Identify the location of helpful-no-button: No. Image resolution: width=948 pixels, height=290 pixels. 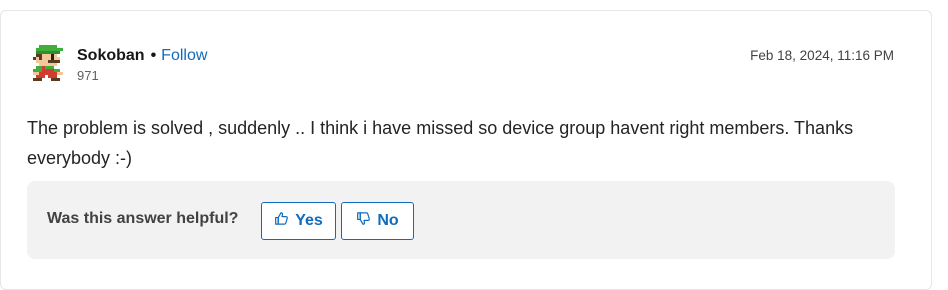
(377, 221).